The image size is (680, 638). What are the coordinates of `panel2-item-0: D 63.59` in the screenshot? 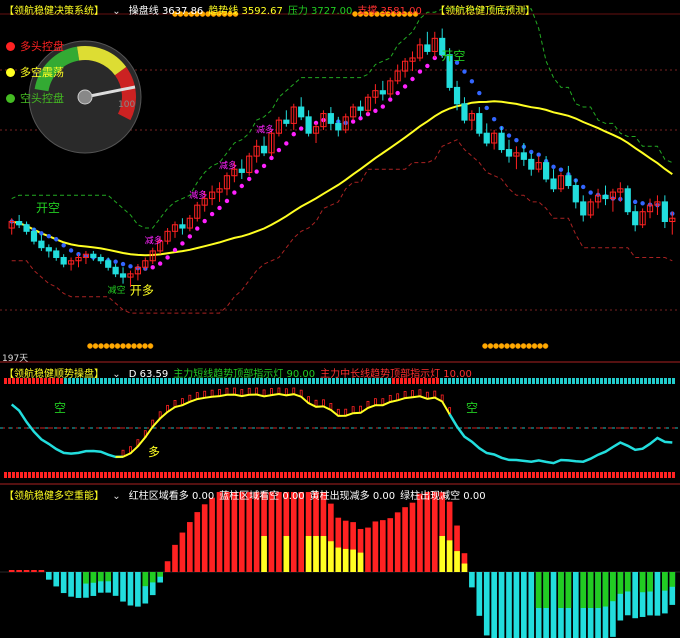 It's located at (148, 374).